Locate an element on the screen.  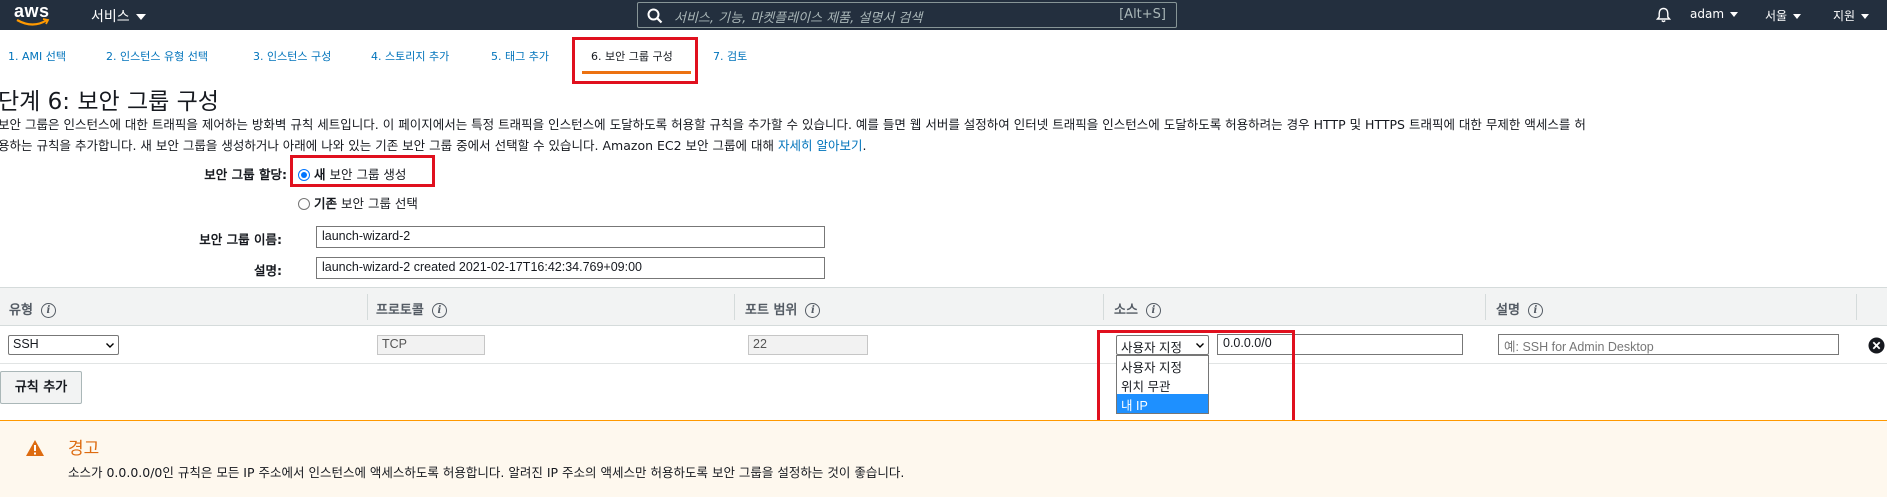
search-shortcut: [Alt+S] is located at coordinates (1142, 14).